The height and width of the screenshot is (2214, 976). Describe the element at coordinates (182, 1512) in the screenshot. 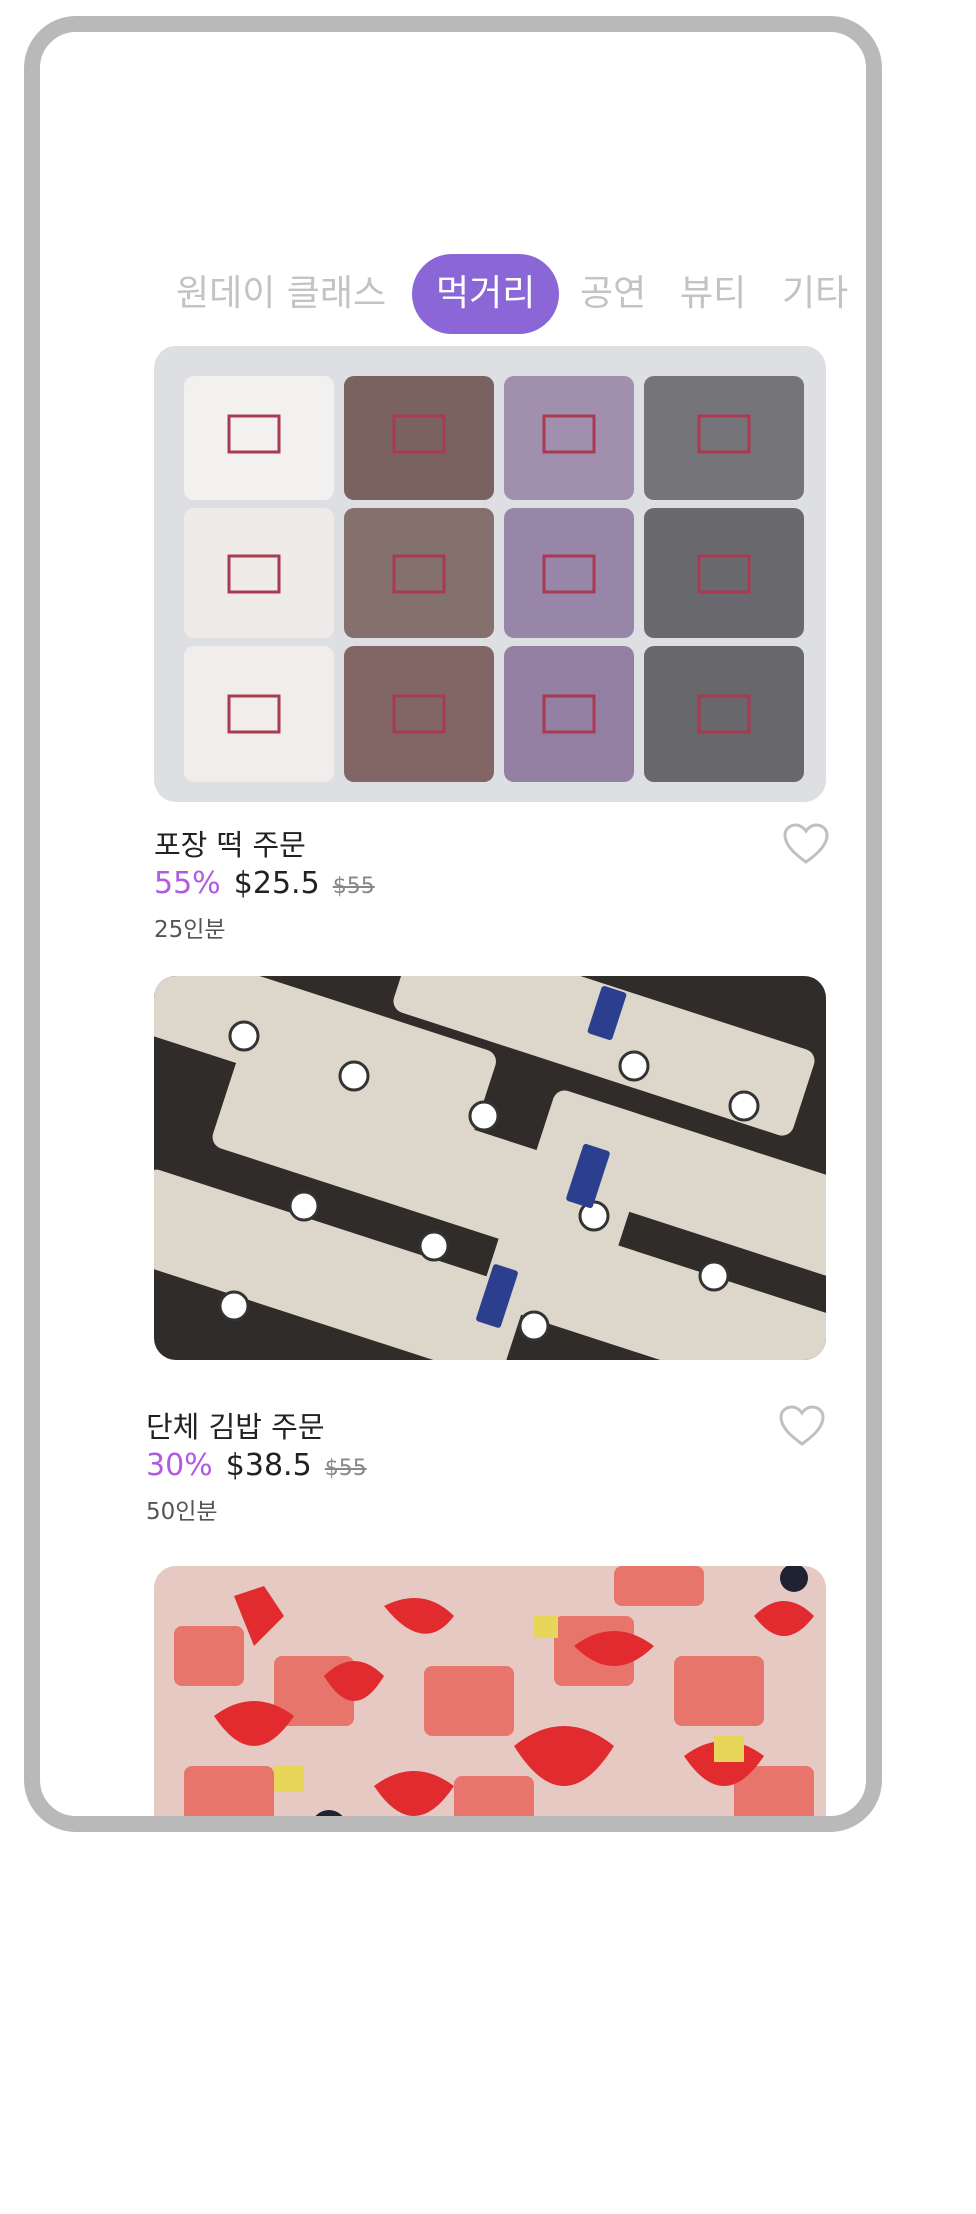

I see `servings: 50인분` at that location.